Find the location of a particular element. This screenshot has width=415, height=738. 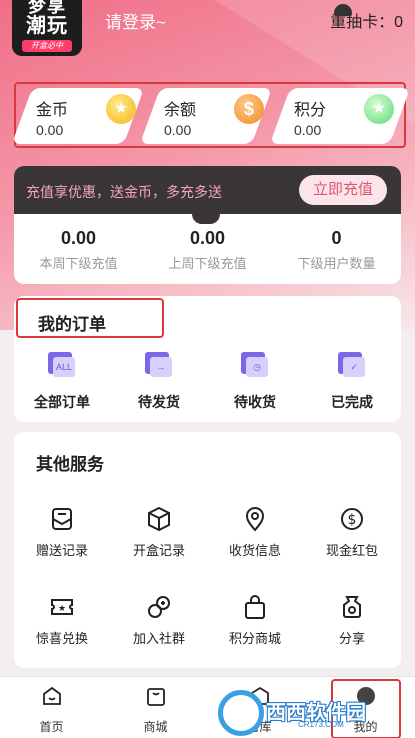

gacha-card-label: 重抽卡：0 is located at coordinates (366, 22).